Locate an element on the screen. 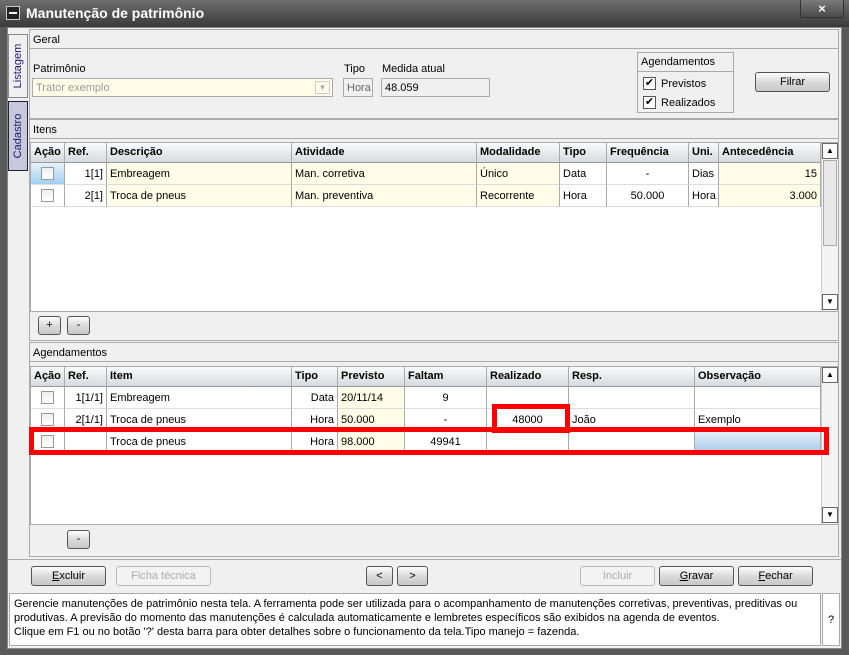 This screenshot has width=849, height=655. table-cell: - is located at coordinates (446, 420).